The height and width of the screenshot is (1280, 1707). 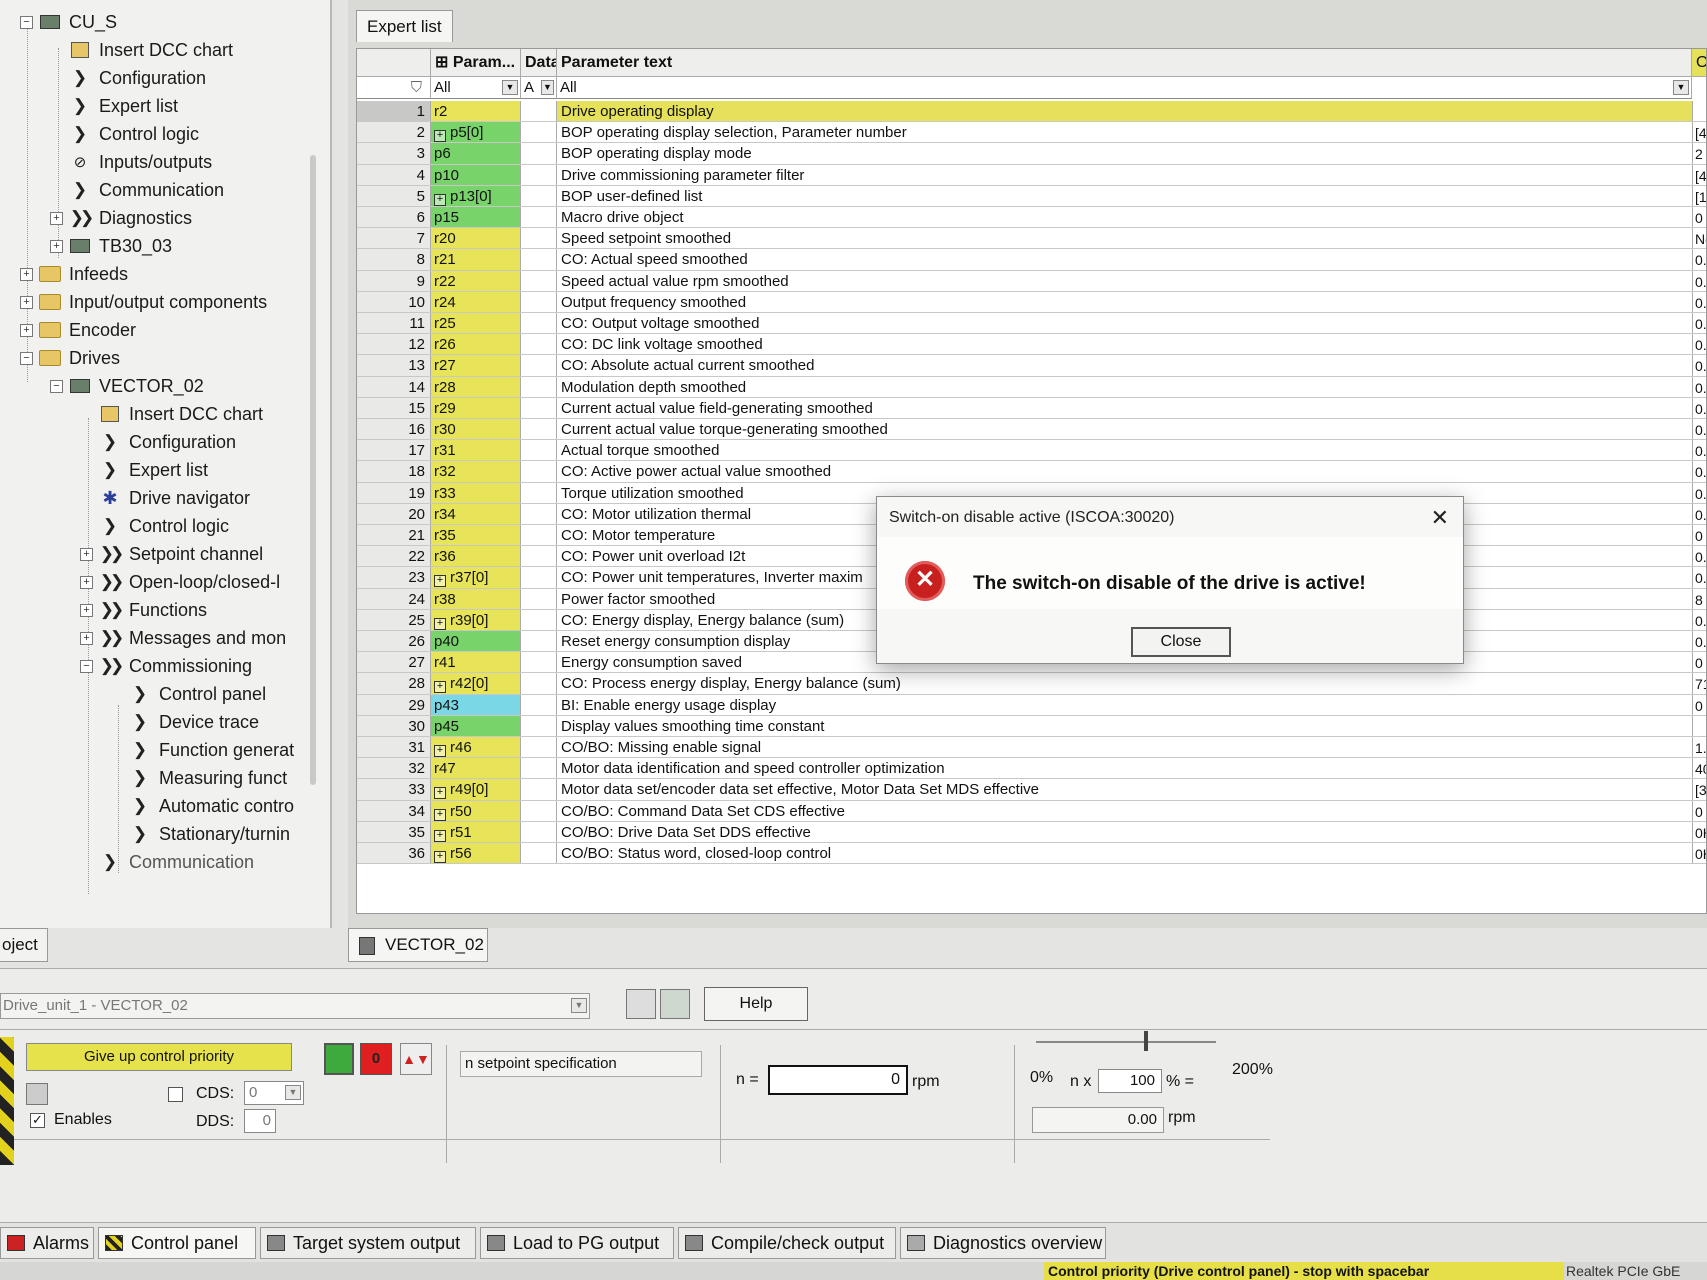 I want to click on table-row: 1 r2 Drive operating display, so click(x=1031, y=112).